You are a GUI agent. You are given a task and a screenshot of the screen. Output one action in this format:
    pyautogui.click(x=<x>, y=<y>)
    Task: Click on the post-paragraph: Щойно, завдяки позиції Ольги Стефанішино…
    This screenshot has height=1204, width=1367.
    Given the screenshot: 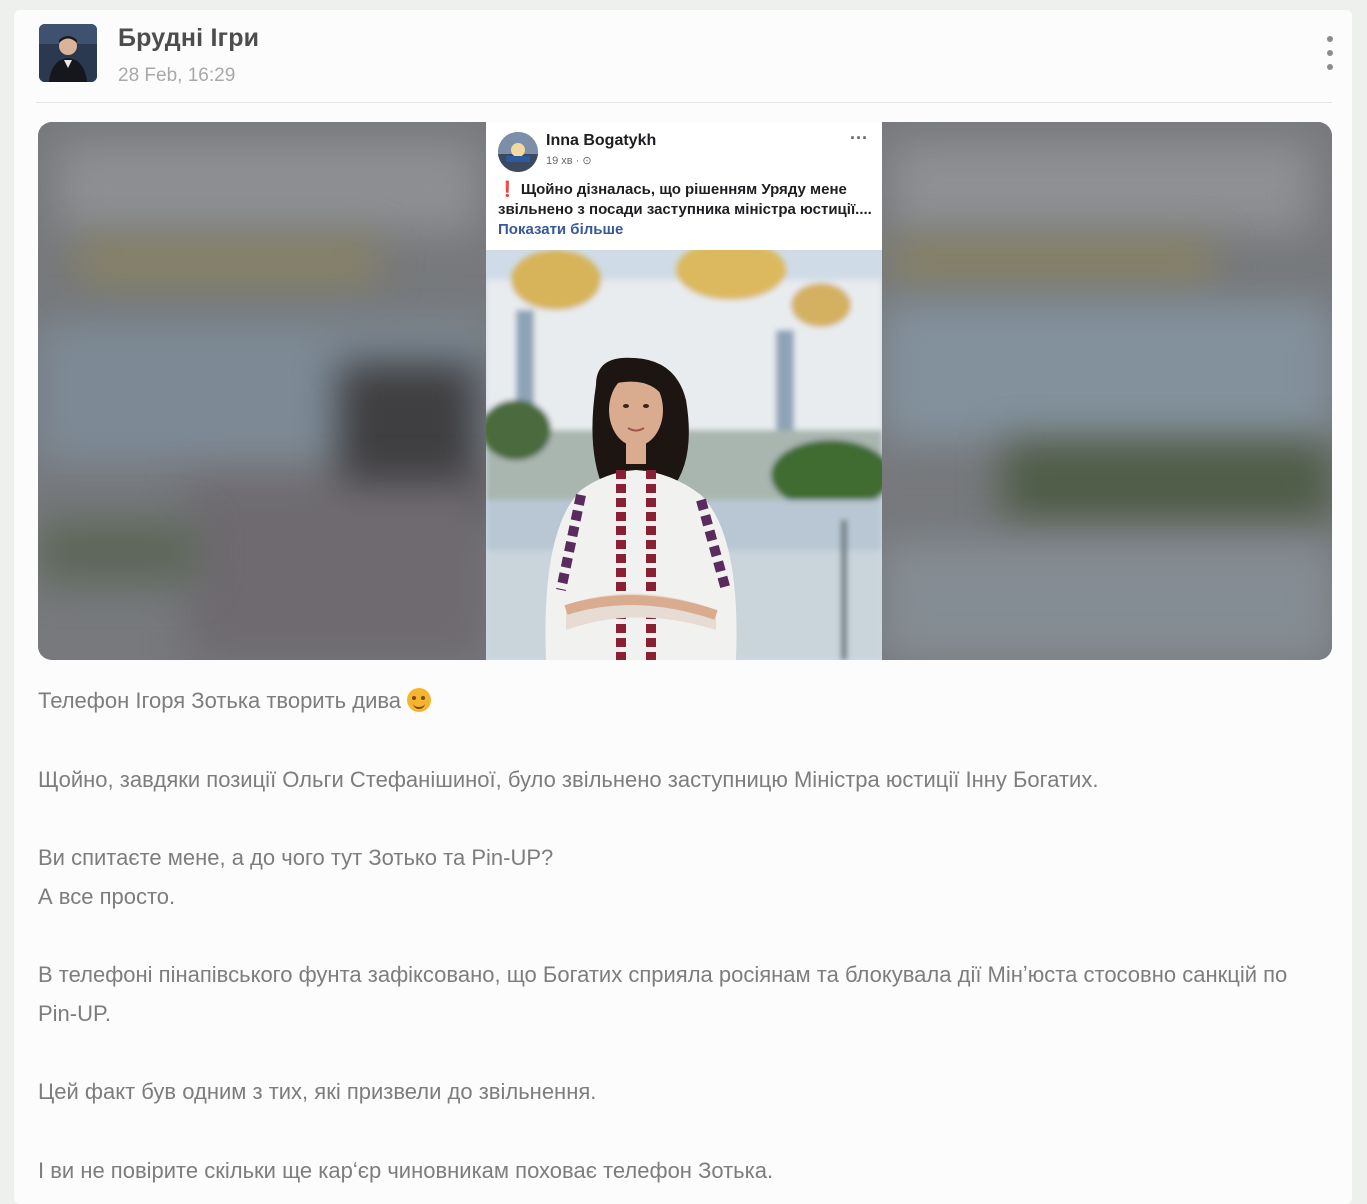 What is the action you would take?
    pyautogui.click(x=568, y=779)
    